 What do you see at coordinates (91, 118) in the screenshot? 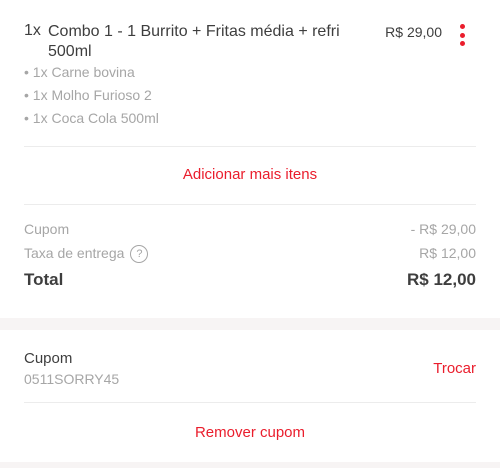
I see `item-option: • 1x Coca Cola 500ml` at bounding box center [91, 118].